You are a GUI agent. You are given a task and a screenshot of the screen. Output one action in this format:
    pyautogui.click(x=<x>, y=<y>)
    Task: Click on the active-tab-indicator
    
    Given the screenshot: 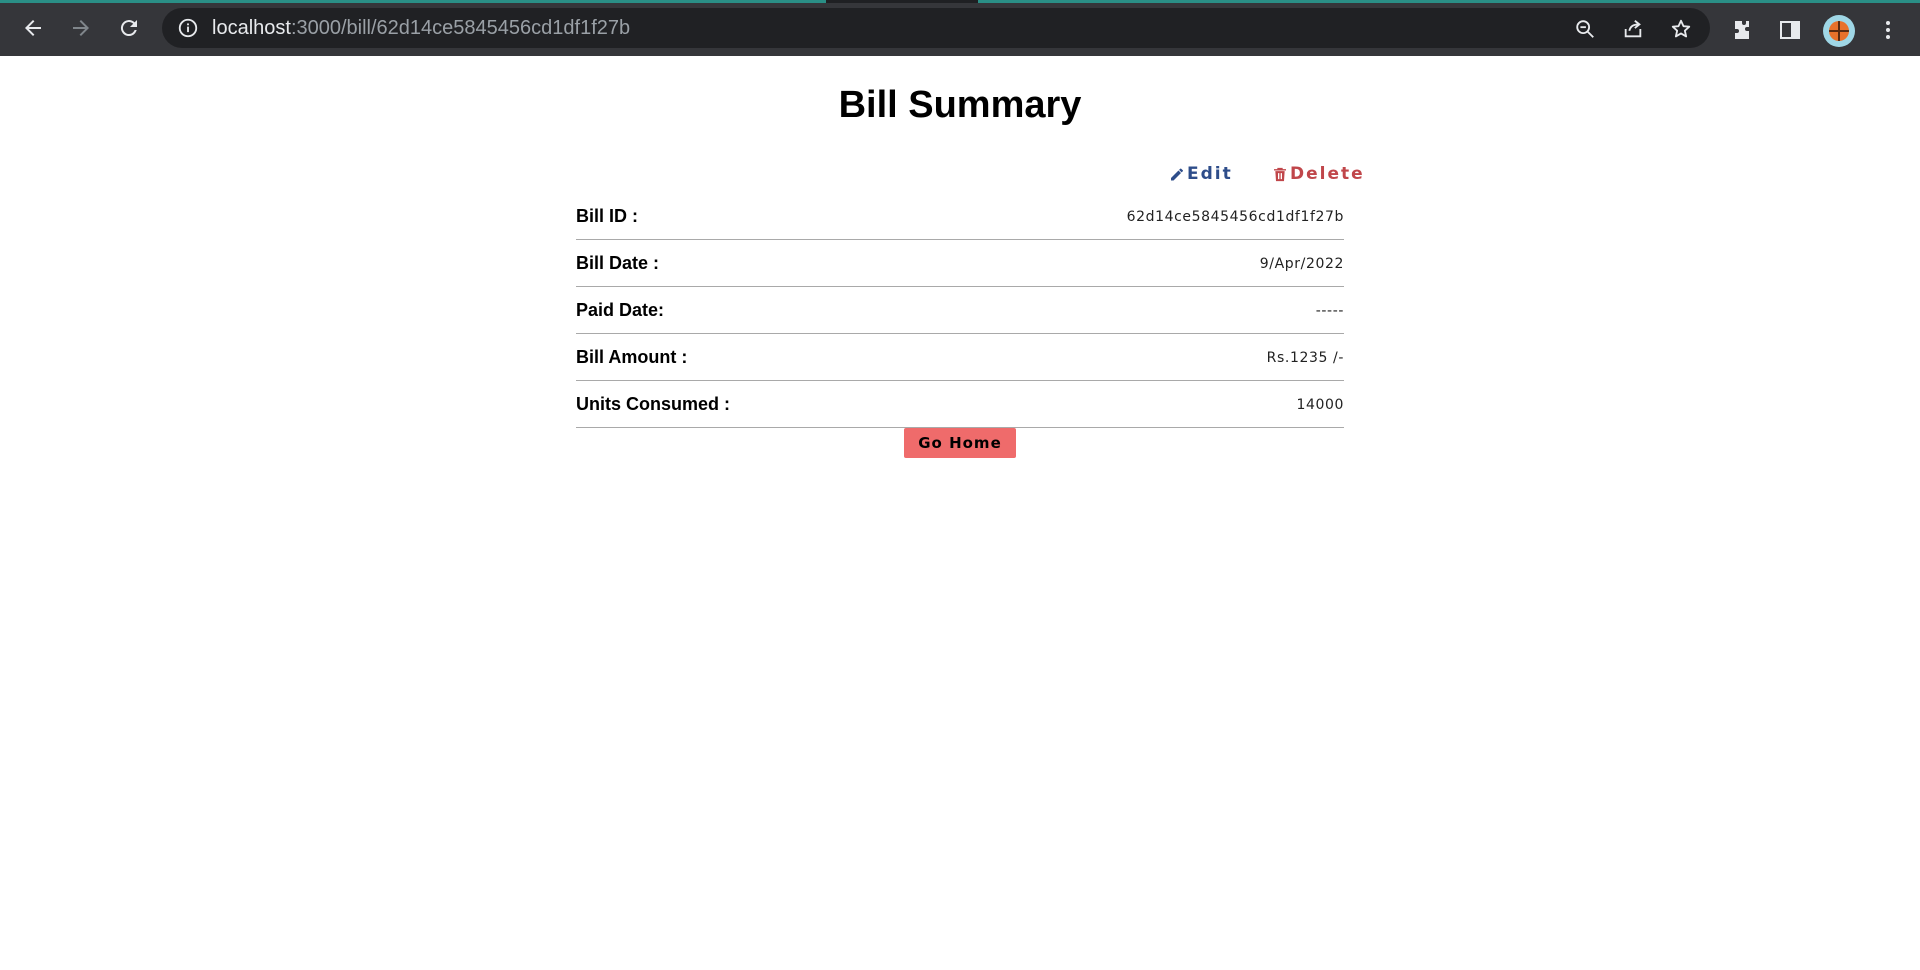 What is the action you would take?
    pyautogui.click(x=902, y=1)
    